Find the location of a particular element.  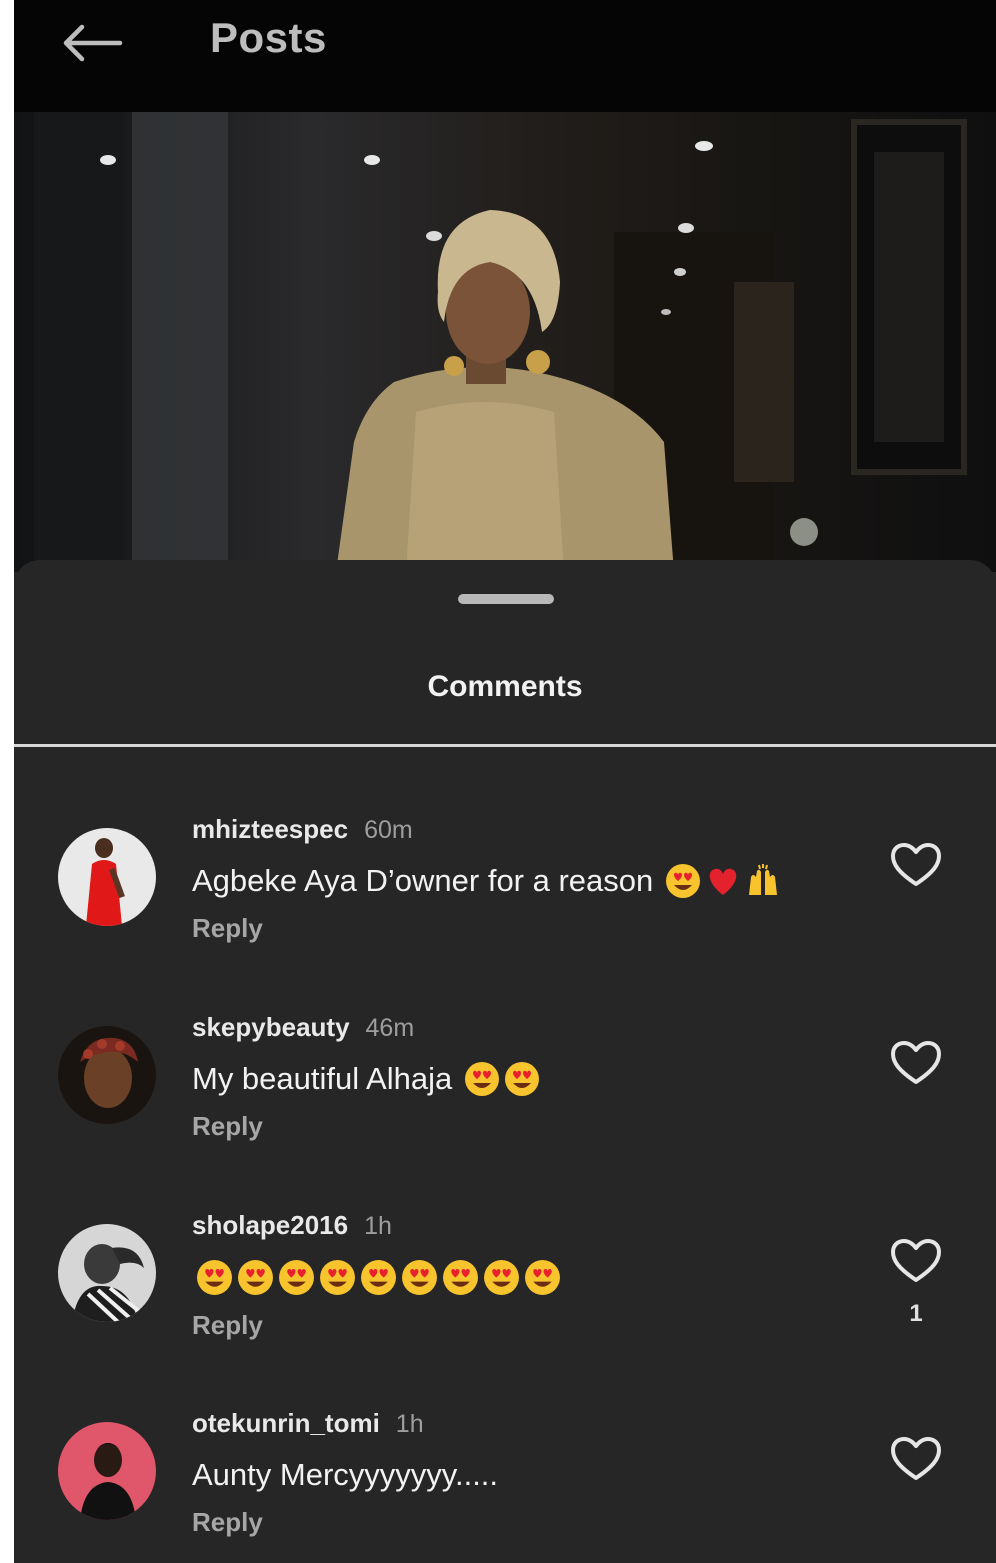

comment-text: My beautiful Alhaja is located at coordinates (322, 1078).